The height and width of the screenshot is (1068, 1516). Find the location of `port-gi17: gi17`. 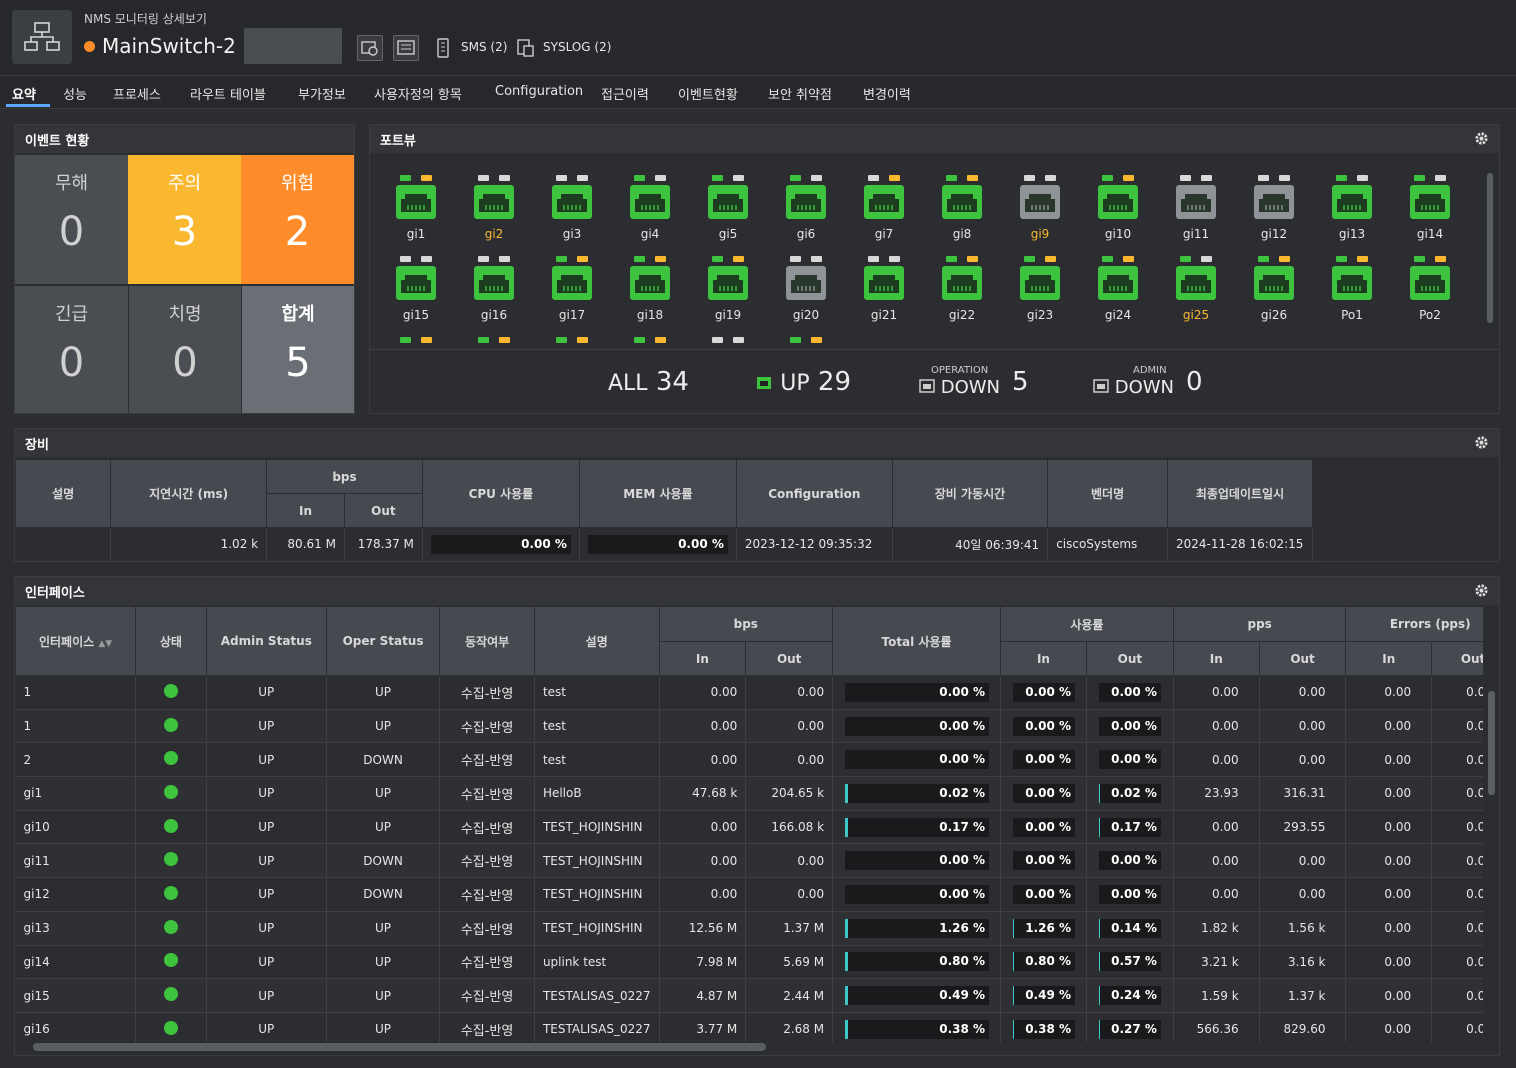

port-gi17: gi17 is located at coordinates (572, 293).